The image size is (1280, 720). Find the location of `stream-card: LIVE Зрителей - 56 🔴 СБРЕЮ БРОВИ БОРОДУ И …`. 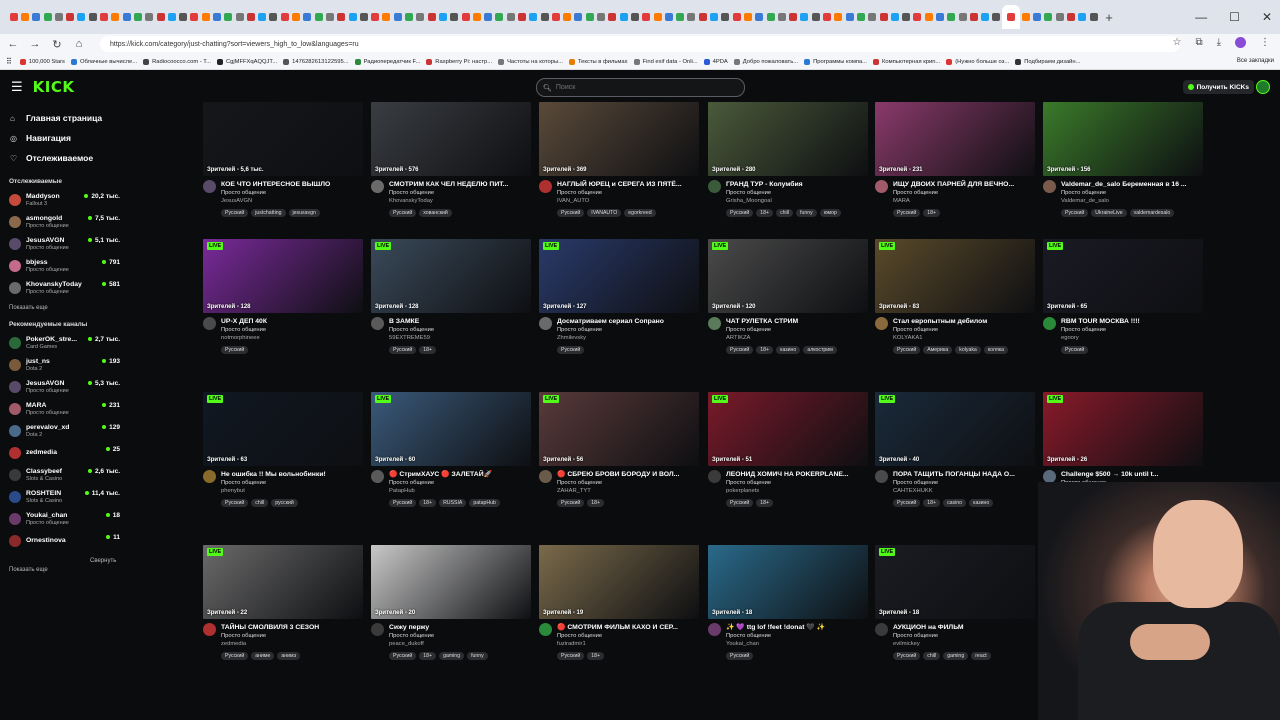

stream-card: LIVE Зрителей - 56 🔴 СБРЕЮ БРОВИ БОРОДУ И … is located at coordinates (619, 449).